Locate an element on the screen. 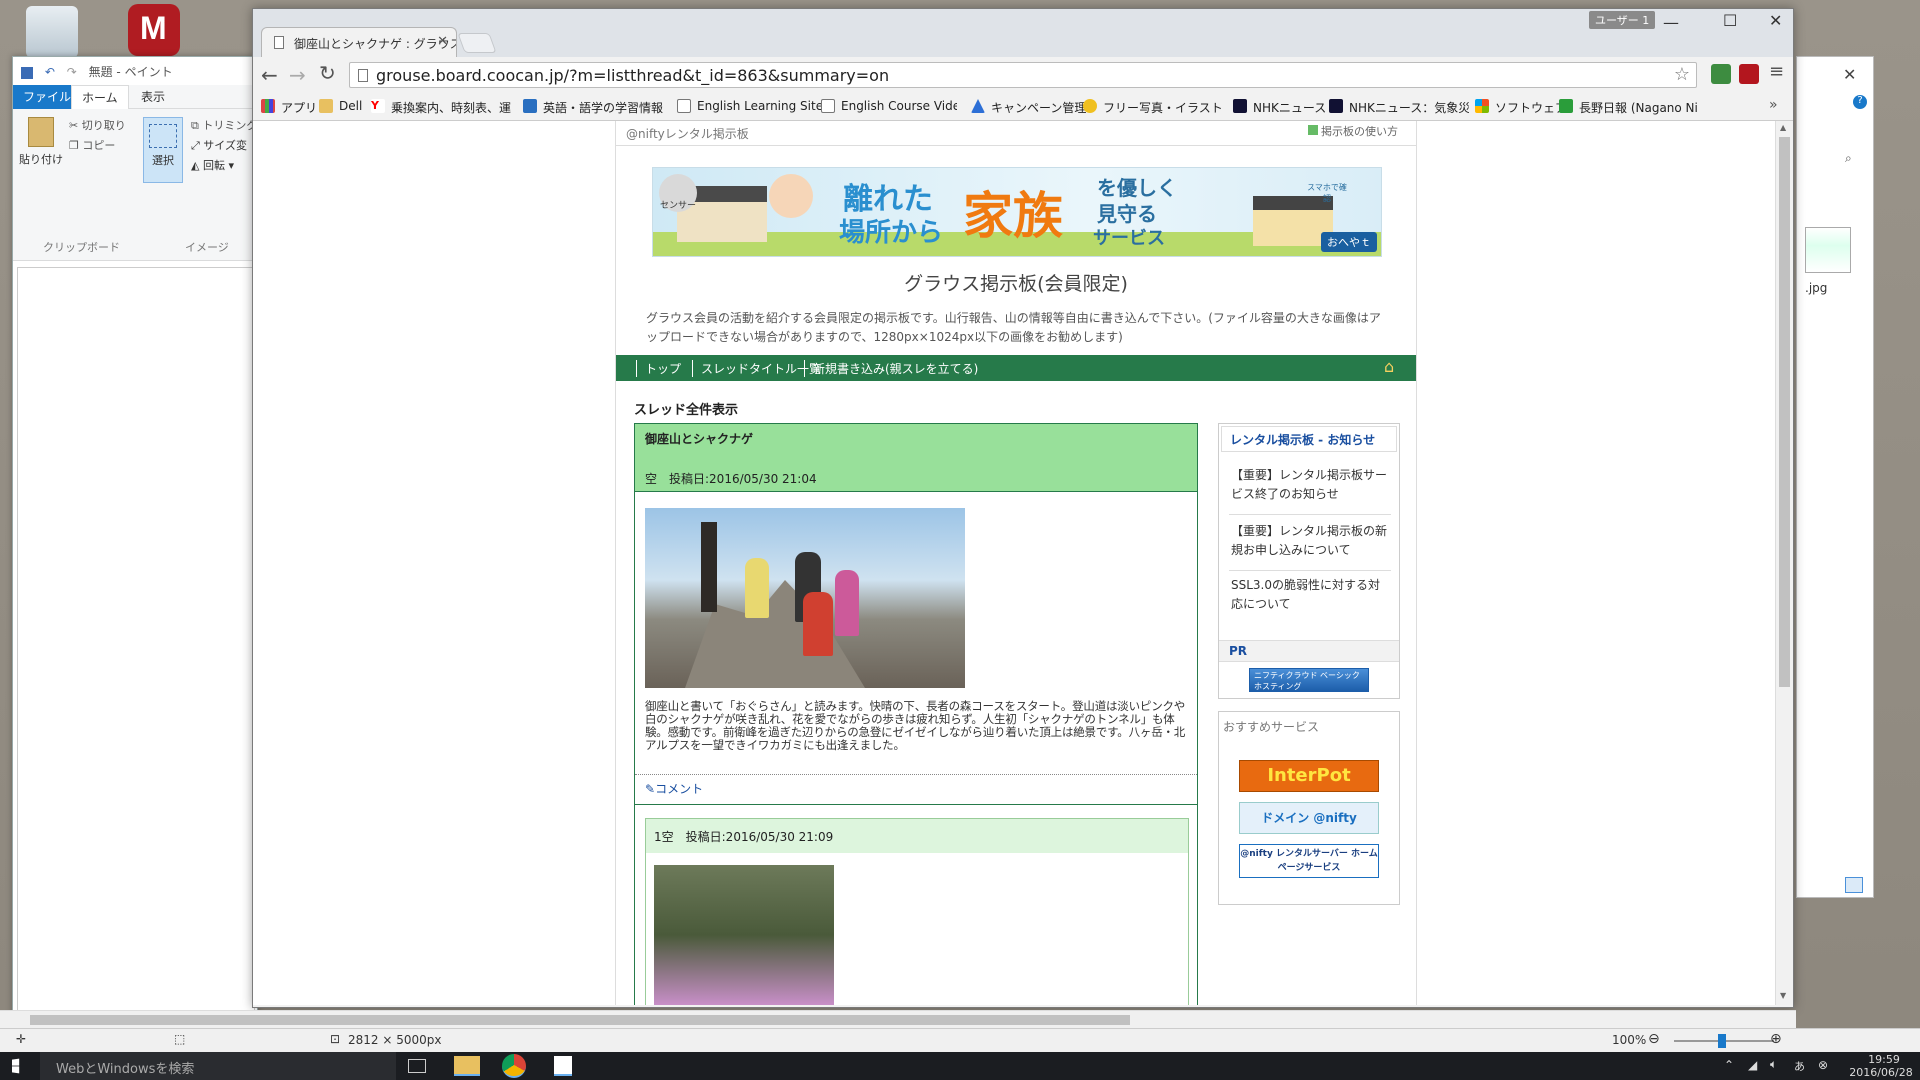 The width and height of the screenshot is (1920, 1080). comment-link: ✎コメント is located at coordinates (674, 788).